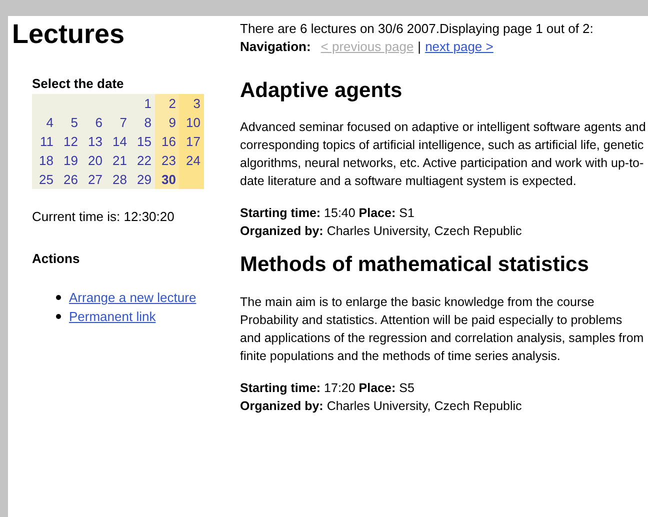  What do you see at coordinates (132, 298) in the screenshot?
I see `action-link: Arrange a new lecture` at bounding box center [132, 298].